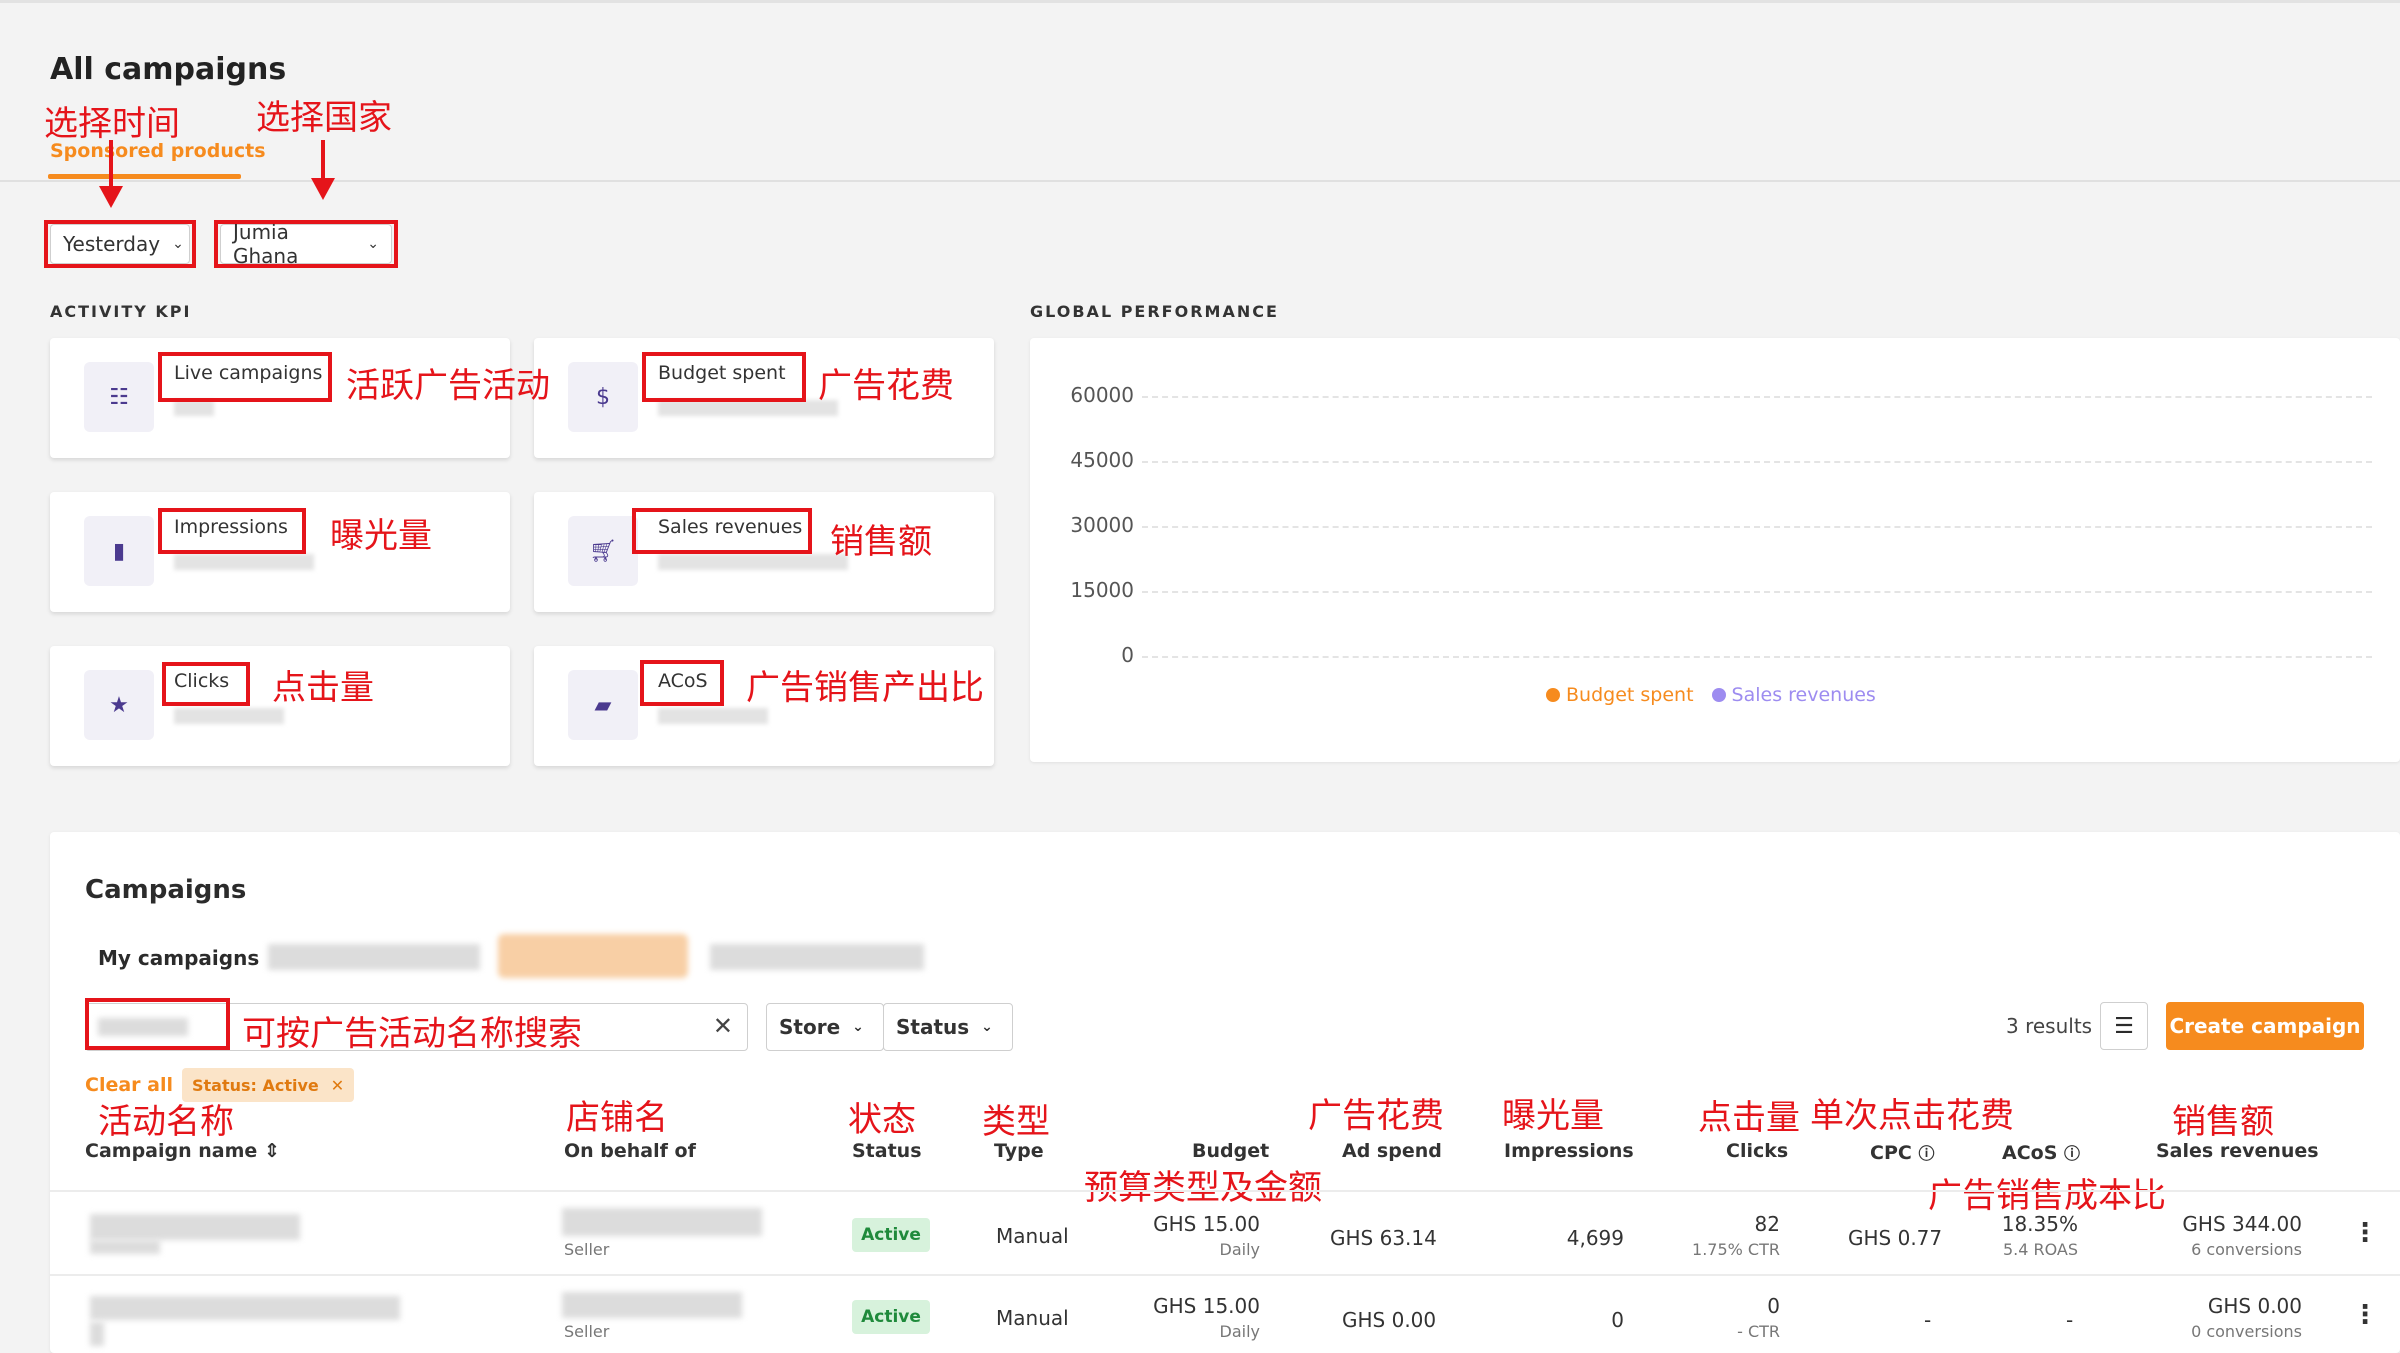  Describe the element at coordinates (1019, 1151) in the screenshot. I see `col-header-type: Type` at that location.